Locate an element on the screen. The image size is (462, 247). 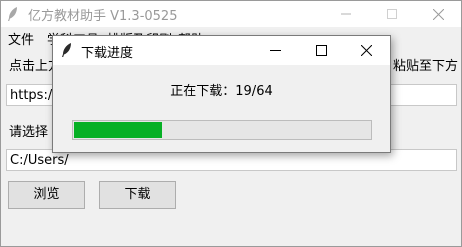
close-button is located at coordinates (438, 14).